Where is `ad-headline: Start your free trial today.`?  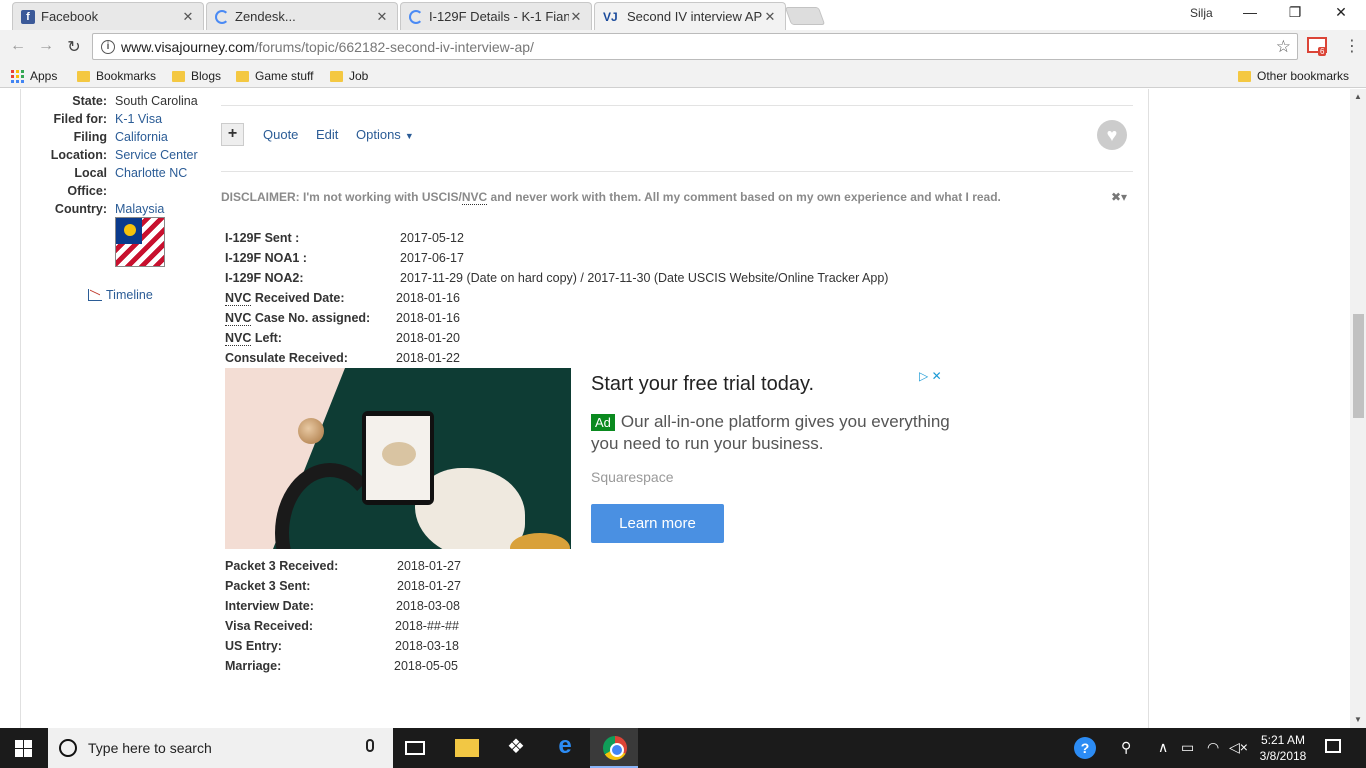 ad-headline: Start your free trial today. is located at coordinates (702, 384).